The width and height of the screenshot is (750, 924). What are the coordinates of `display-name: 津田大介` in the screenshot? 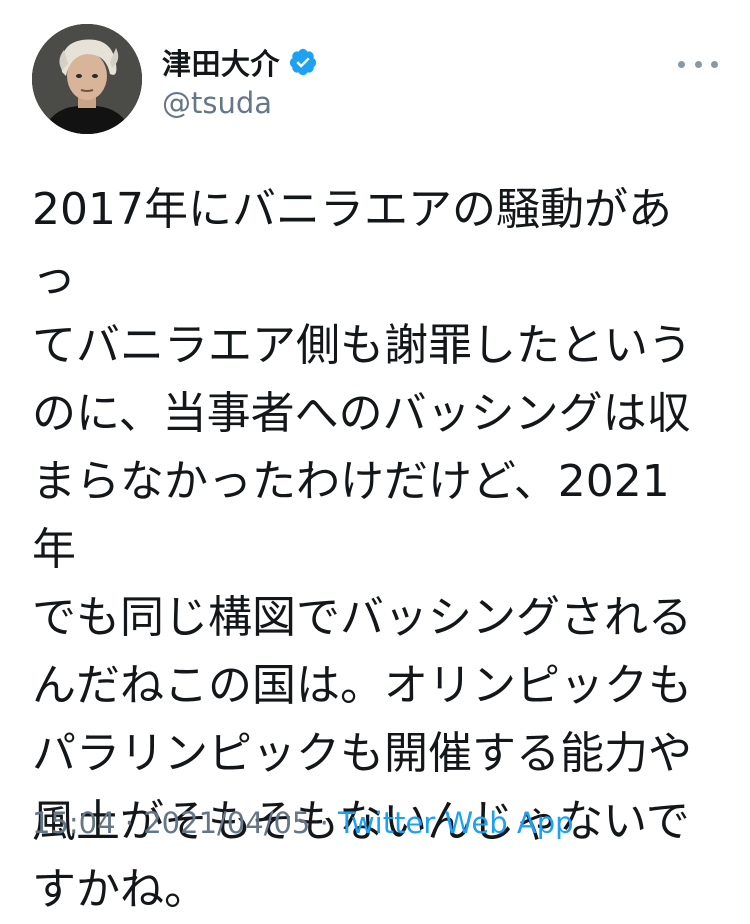 It's located at (221, 62).